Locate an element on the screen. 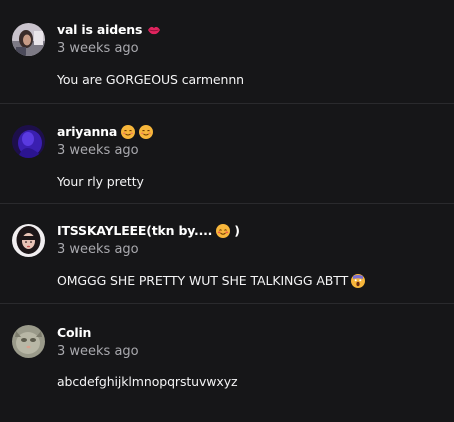 The width and height of the screenshot is (454, 422). comment-body: abcdefghijklmnopqrstuvwxyz is located at coordinates (147, 381).